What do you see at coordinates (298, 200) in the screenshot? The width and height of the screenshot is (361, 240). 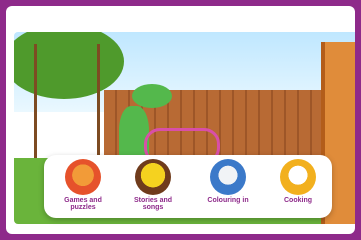 I see `menu-label: Cooking` at bounding box center [298, 200].